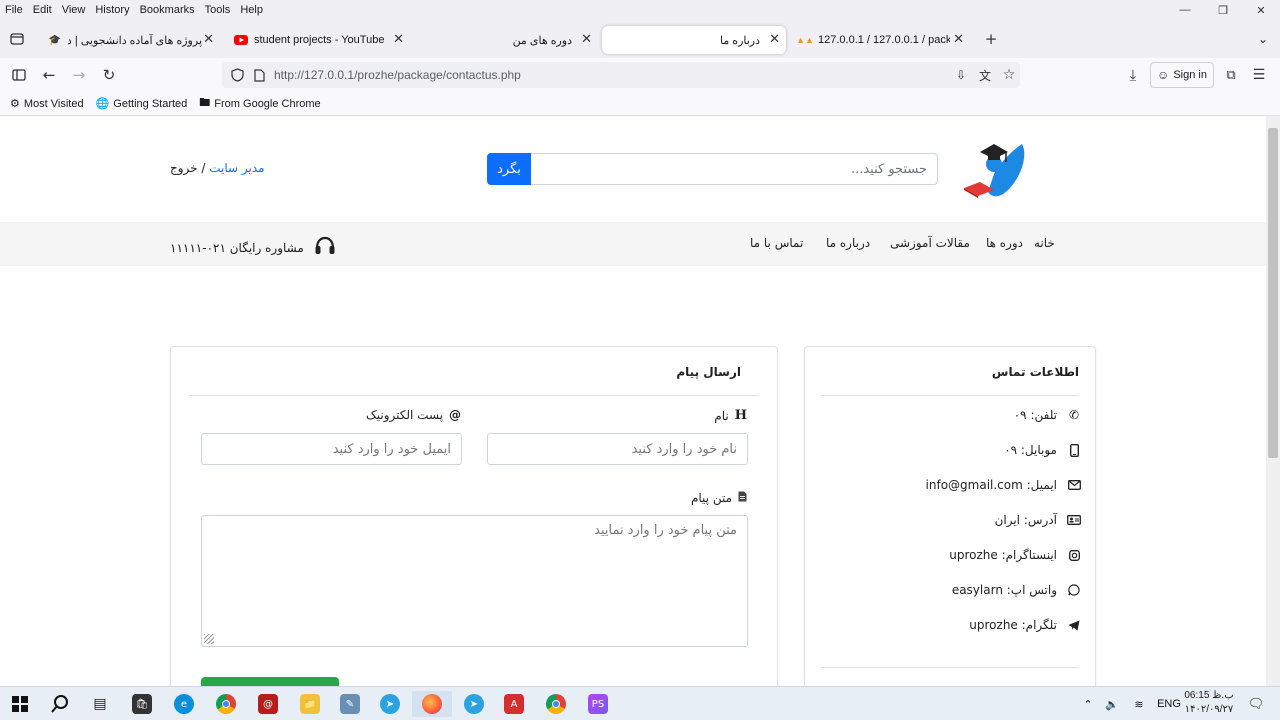 This screenshot has height=720, width=1280. I want to click on info-label: موبایل:, so click(1037, 450).